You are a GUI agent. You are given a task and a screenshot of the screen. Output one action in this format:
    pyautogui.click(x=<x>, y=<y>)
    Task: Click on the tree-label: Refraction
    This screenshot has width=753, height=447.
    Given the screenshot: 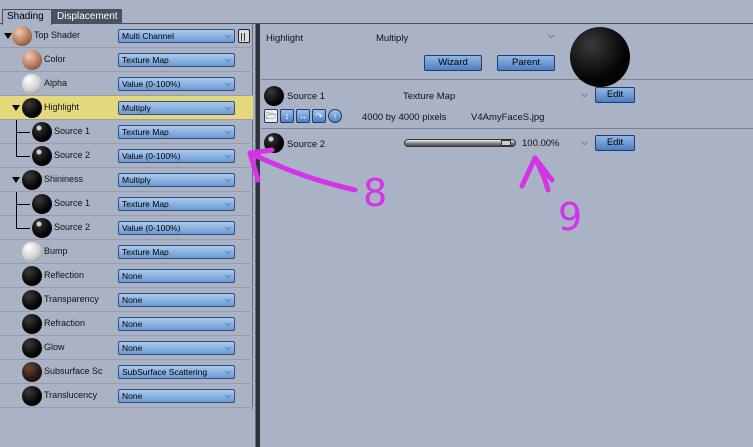 What is the action you would take?
    pyautogui.click(x=65, y=323)
    